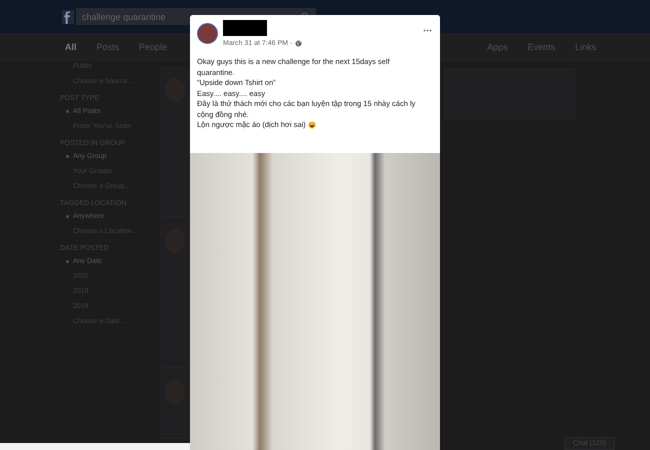  I want to click on avatar-icon, so click(207, 33).